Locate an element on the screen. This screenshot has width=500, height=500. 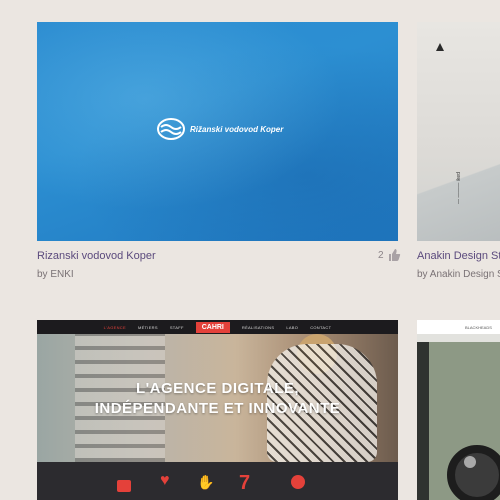
dots-circle-icon is located at coordinates (298, 482).